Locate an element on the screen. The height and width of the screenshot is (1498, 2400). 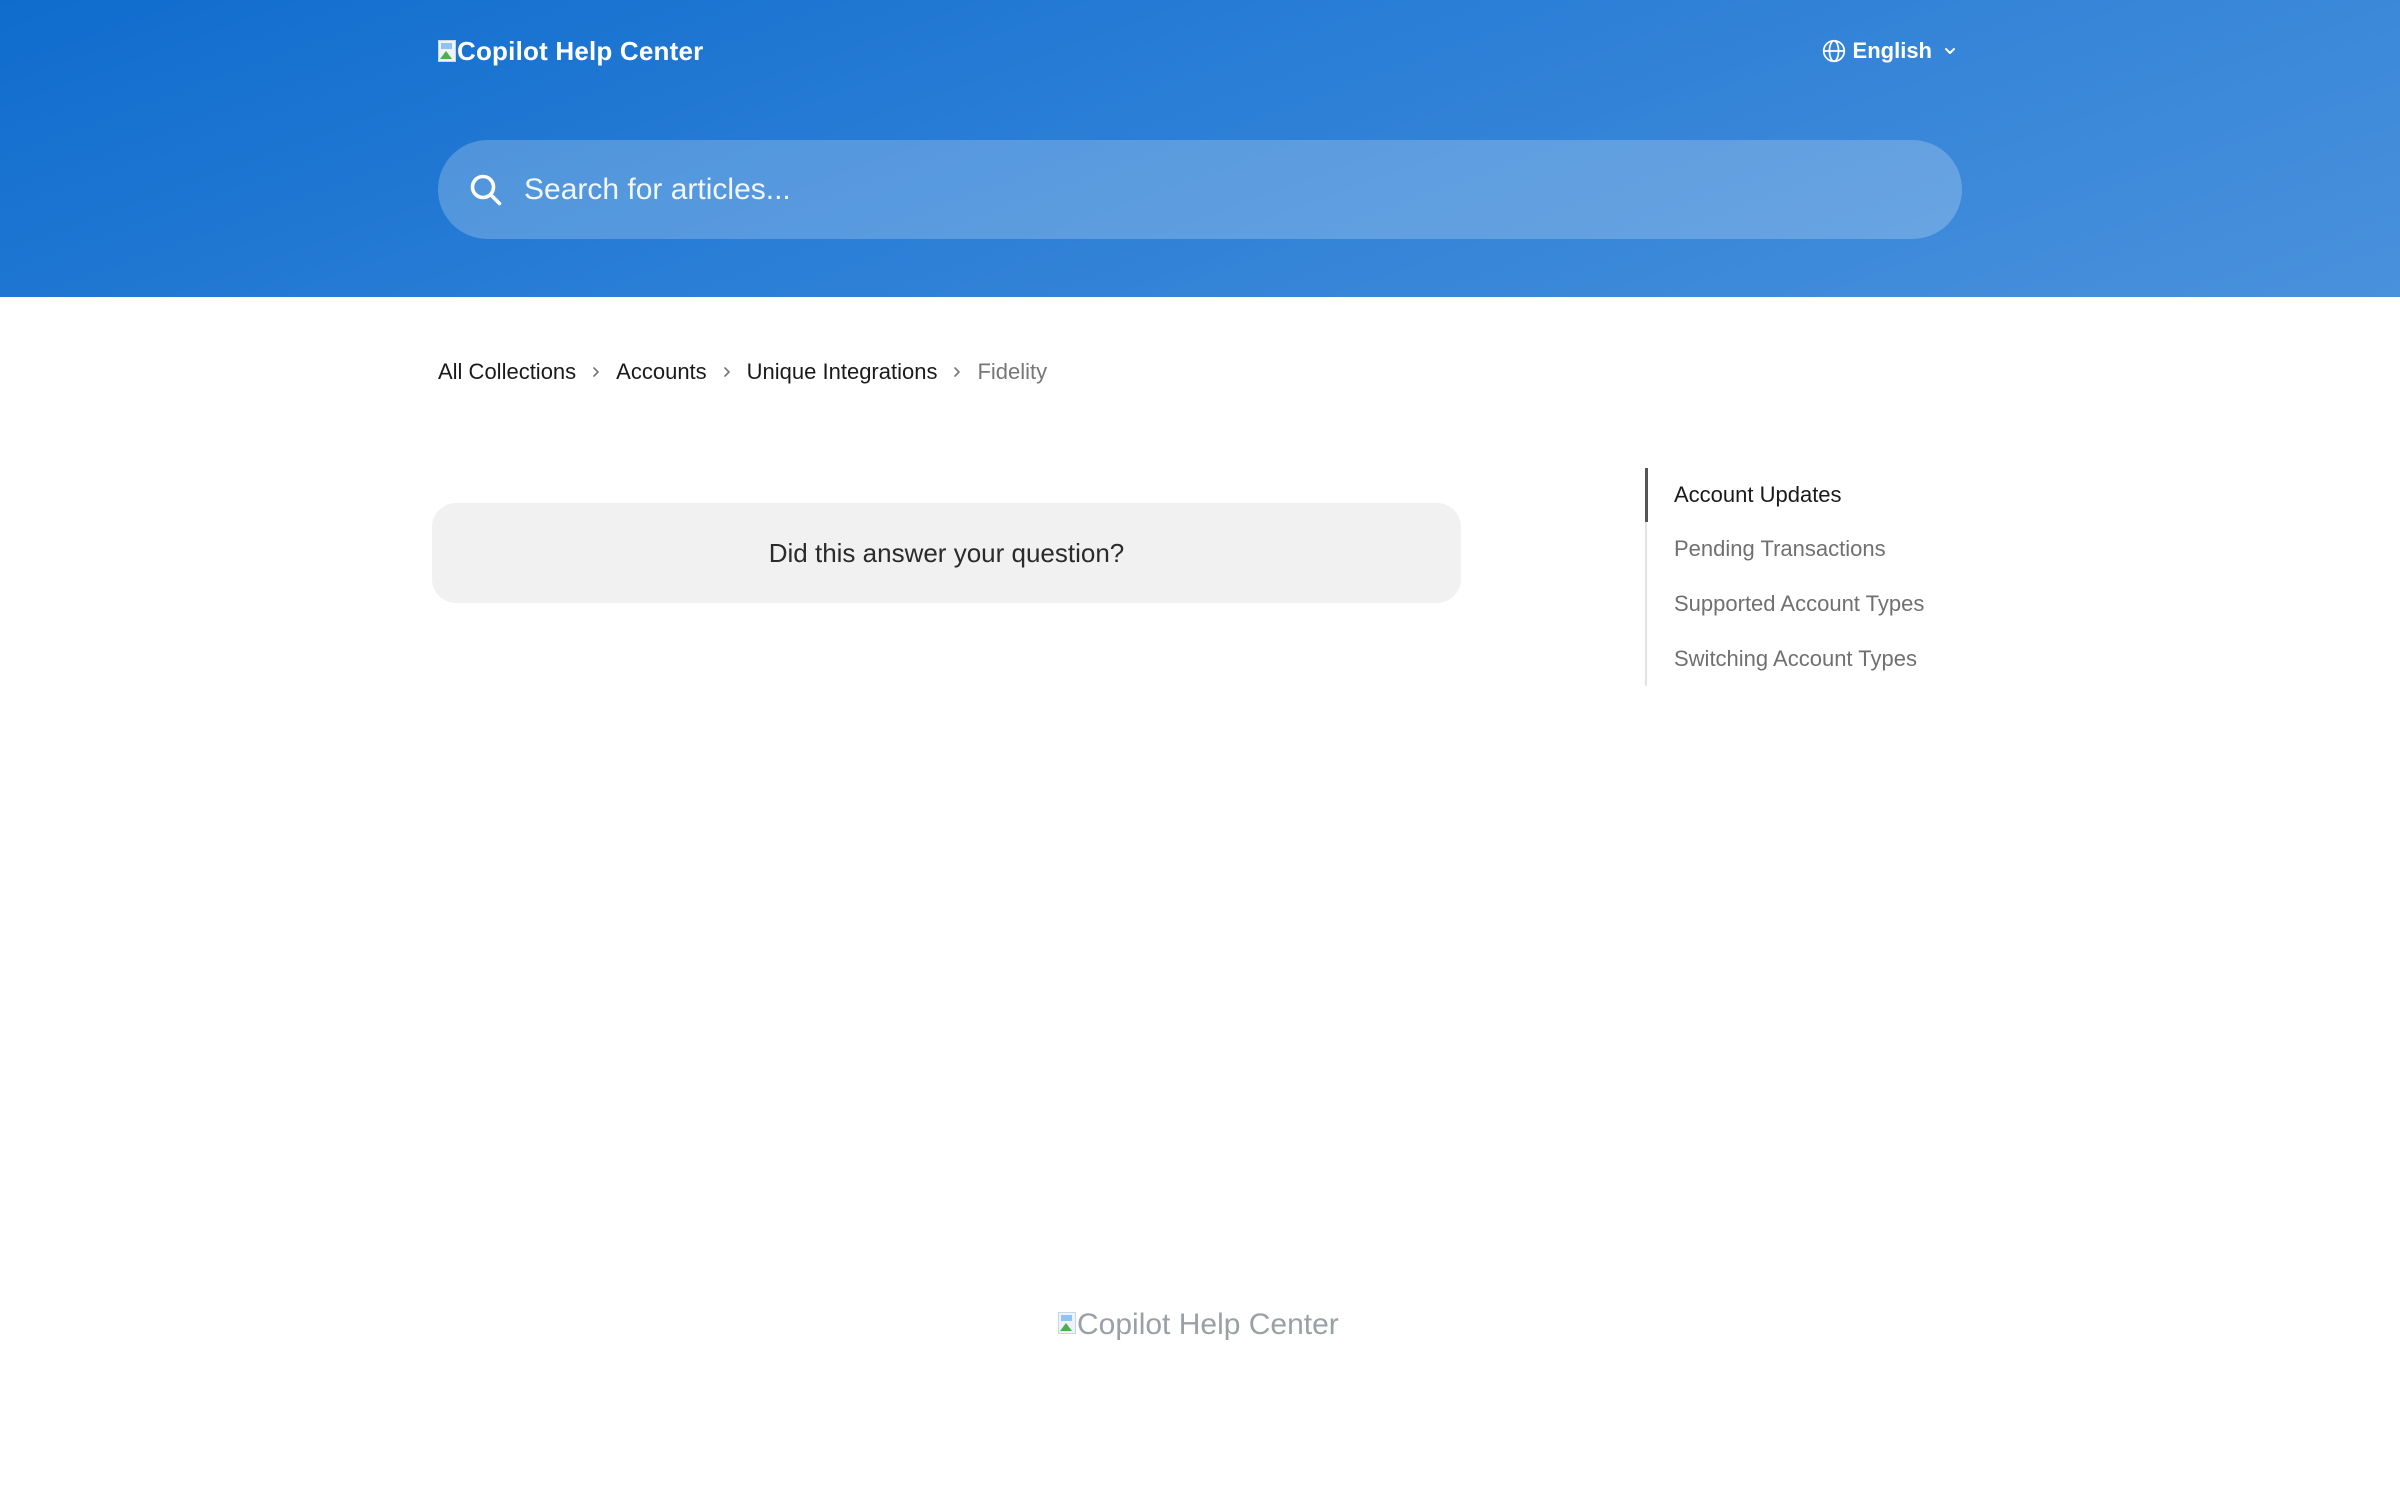
footer-logo-alt-text: Copilot Help Center is located at coordinates (1208, 1324).